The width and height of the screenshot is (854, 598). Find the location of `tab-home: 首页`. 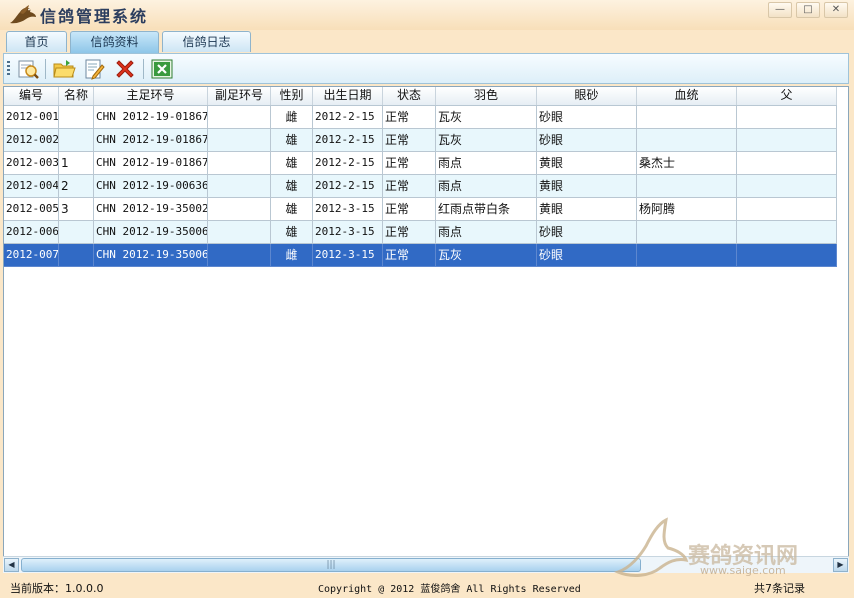

tab-home: 首页 is located at coordinates (36, 41).